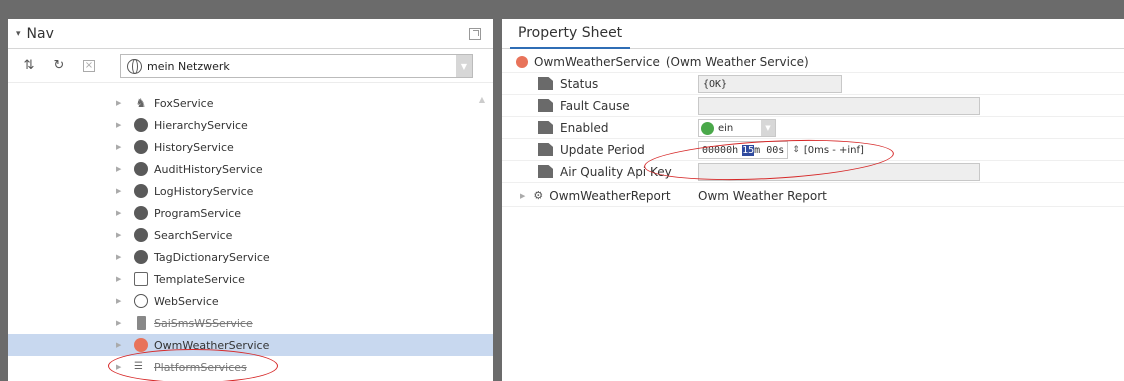 This screenshot has width=1124, height=381. I want to click on enabled-select-label: ein, so click(726, 128).